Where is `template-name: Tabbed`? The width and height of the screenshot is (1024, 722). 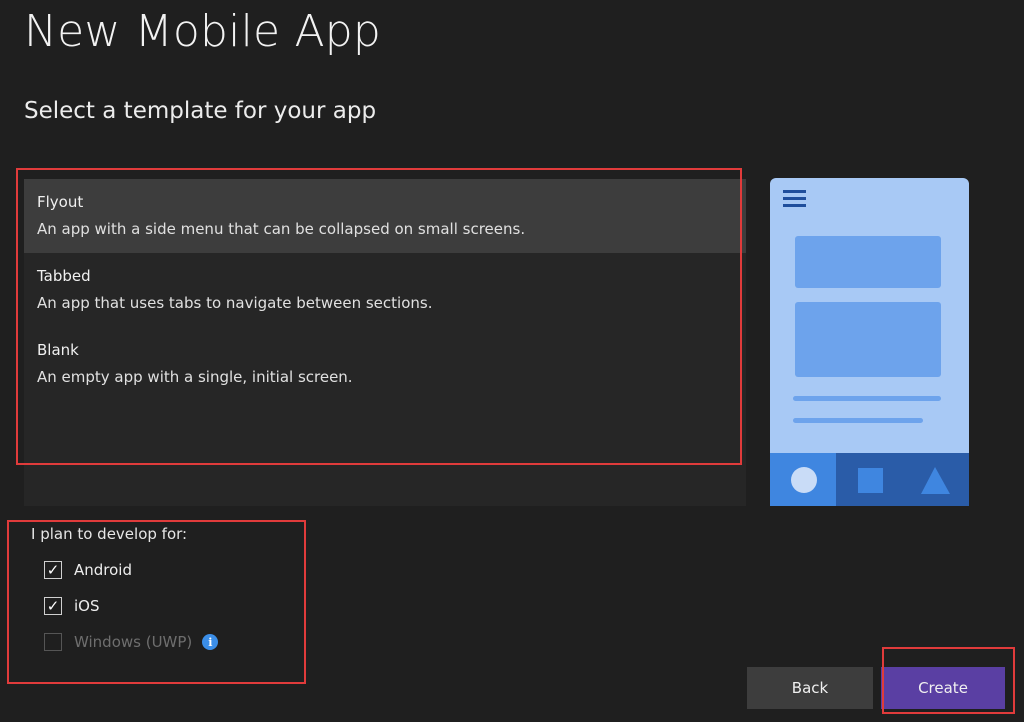
template-name: Tabbed is located at coordinates (64, 276).